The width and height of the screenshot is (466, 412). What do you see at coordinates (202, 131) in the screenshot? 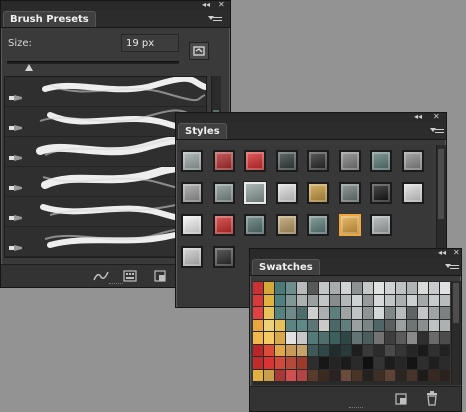
I see `tab-styles: Styles` at bounding box center [202, 131].